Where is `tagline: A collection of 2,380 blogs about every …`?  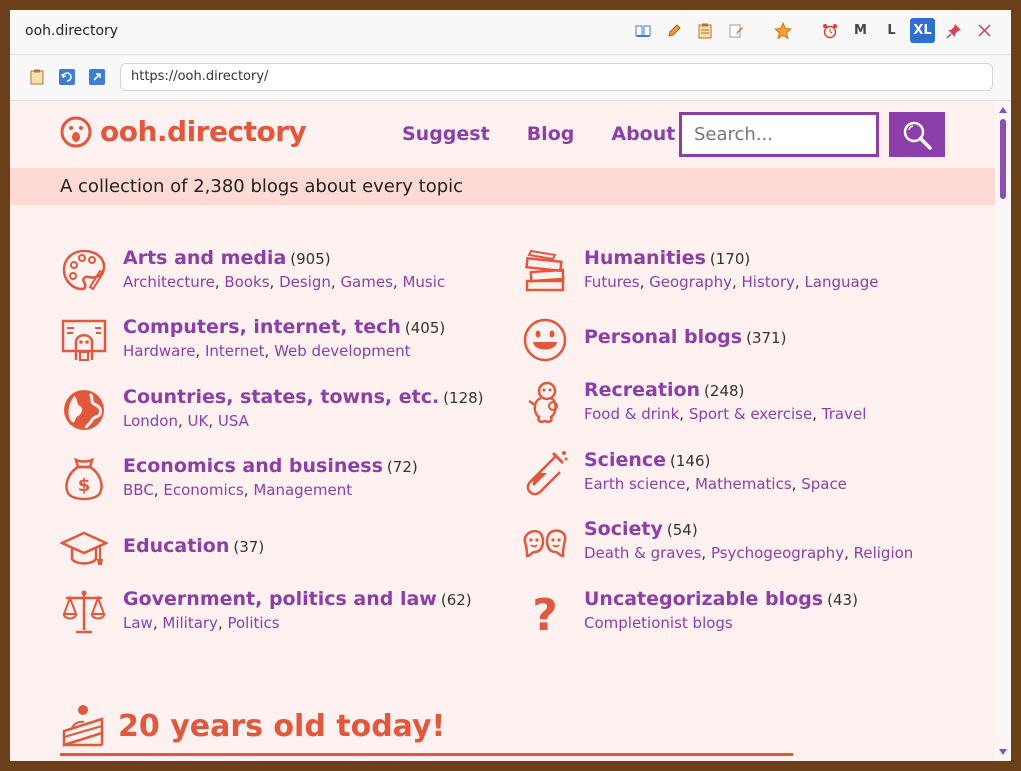
tagline: A collection of 2,380 blogs about every … is located at coordinates (262, 186).